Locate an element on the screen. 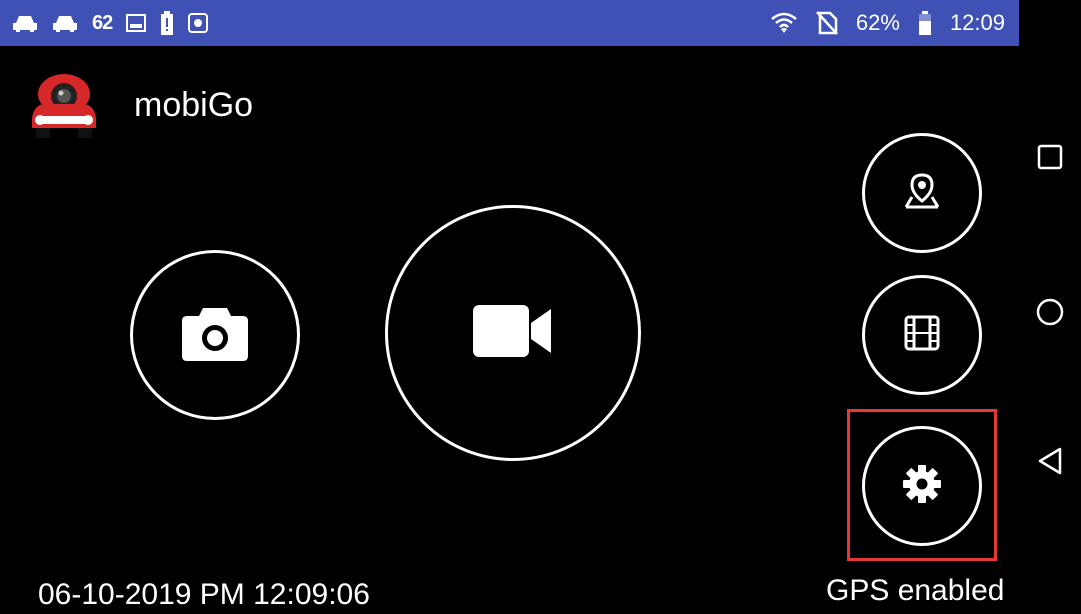 Image resolution: width=1081 pixels, height=614 pixels. film-icon is located at coordinates (922, 335).